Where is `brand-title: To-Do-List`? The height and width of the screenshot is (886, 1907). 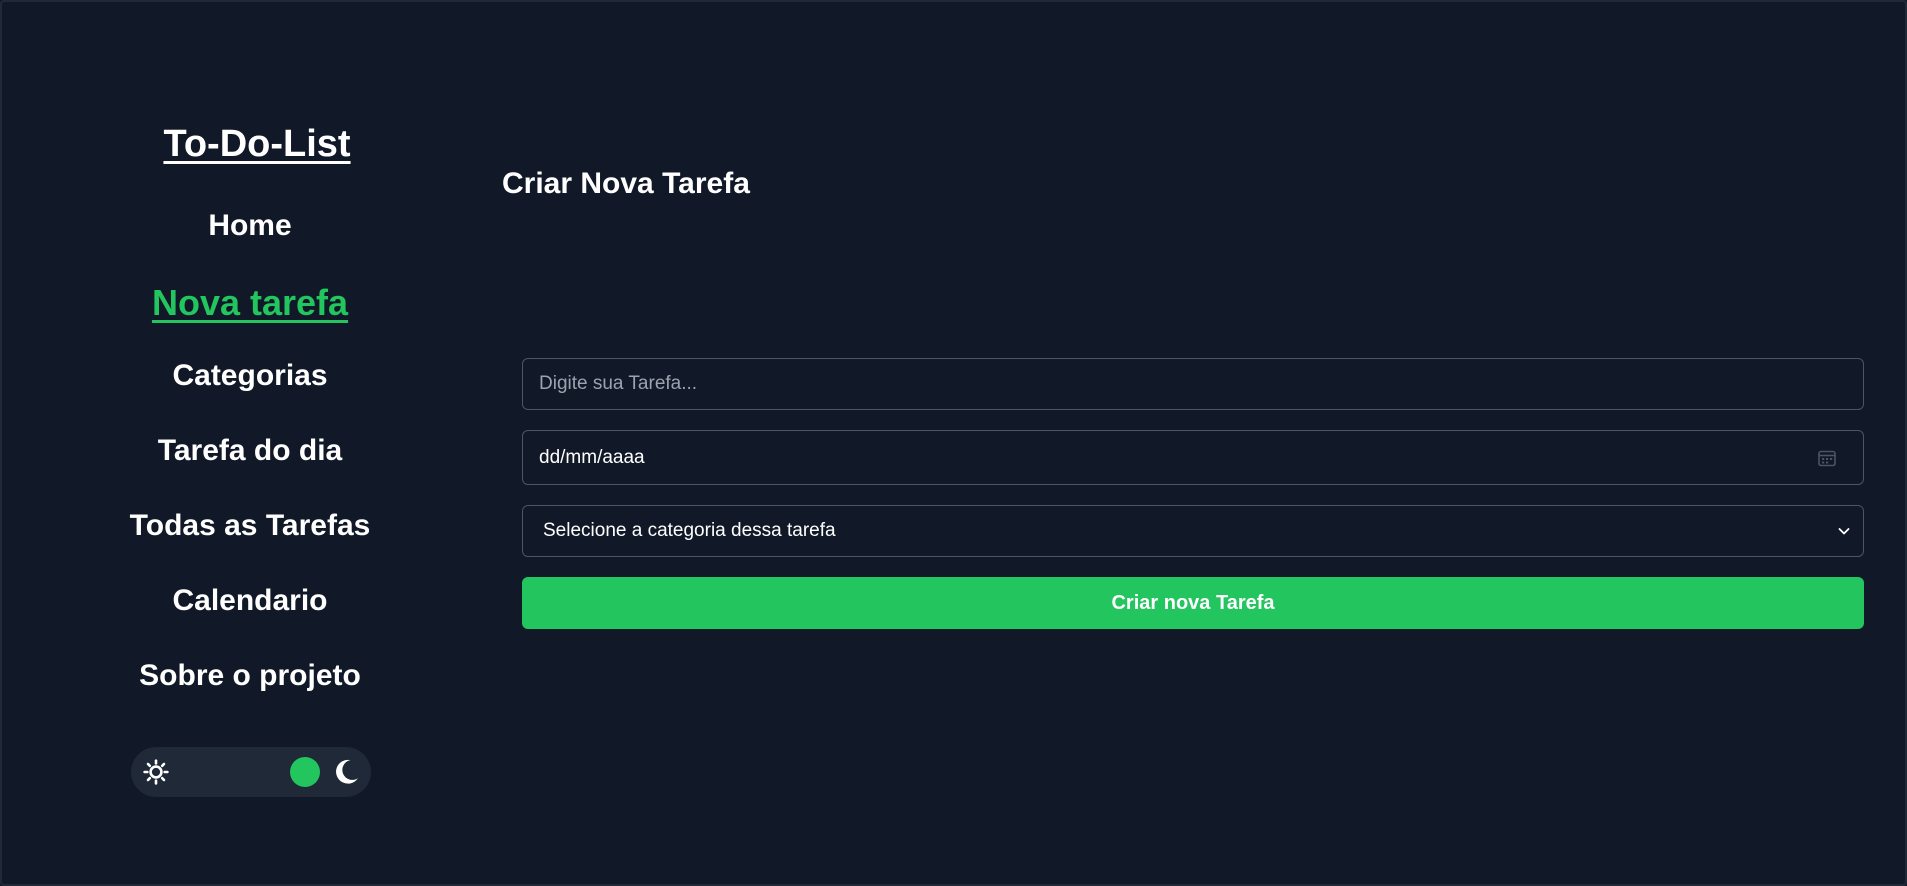 brand-title: To-Do-List is located at coordinates (256, 144).